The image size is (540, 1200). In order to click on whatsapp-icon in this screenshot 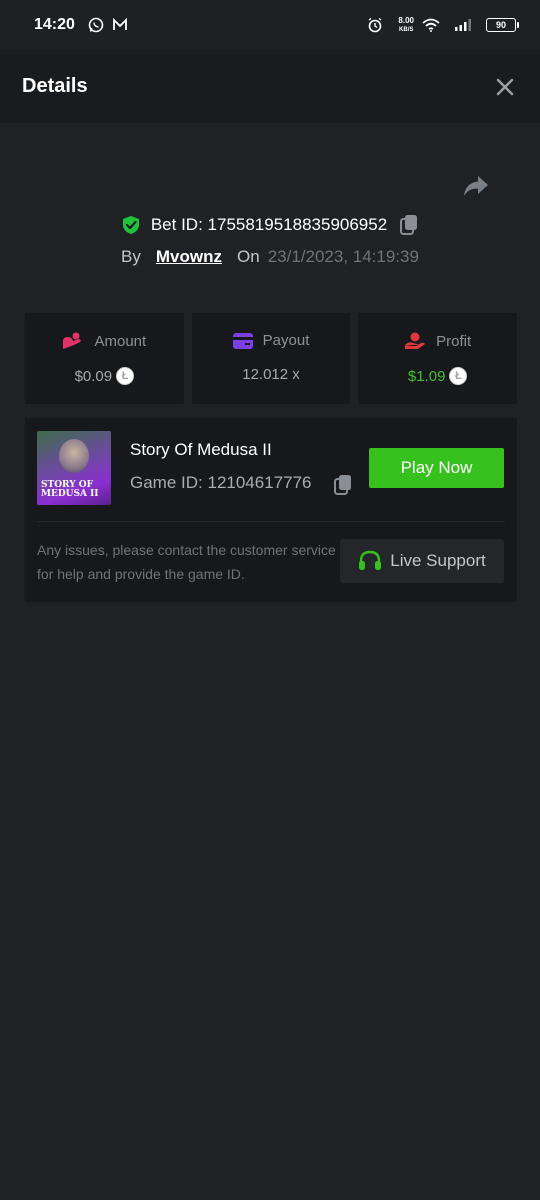, I will do `click(96, 25)`.